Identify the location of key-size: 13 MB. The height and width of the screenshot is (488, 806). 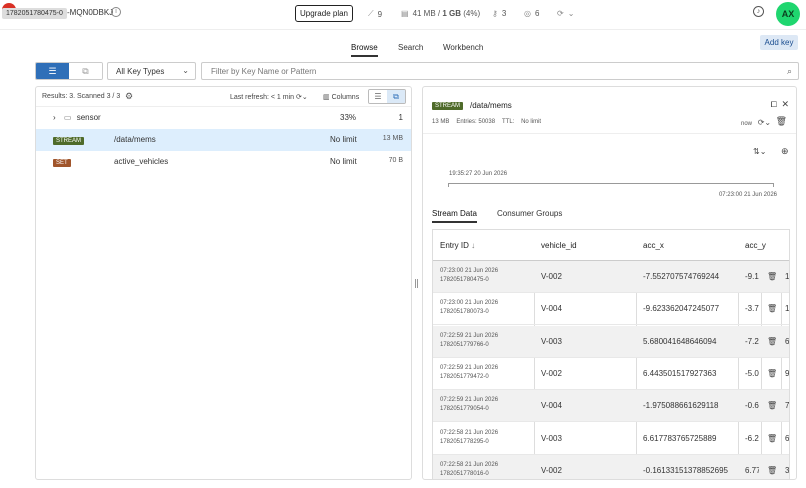
(392, 138).